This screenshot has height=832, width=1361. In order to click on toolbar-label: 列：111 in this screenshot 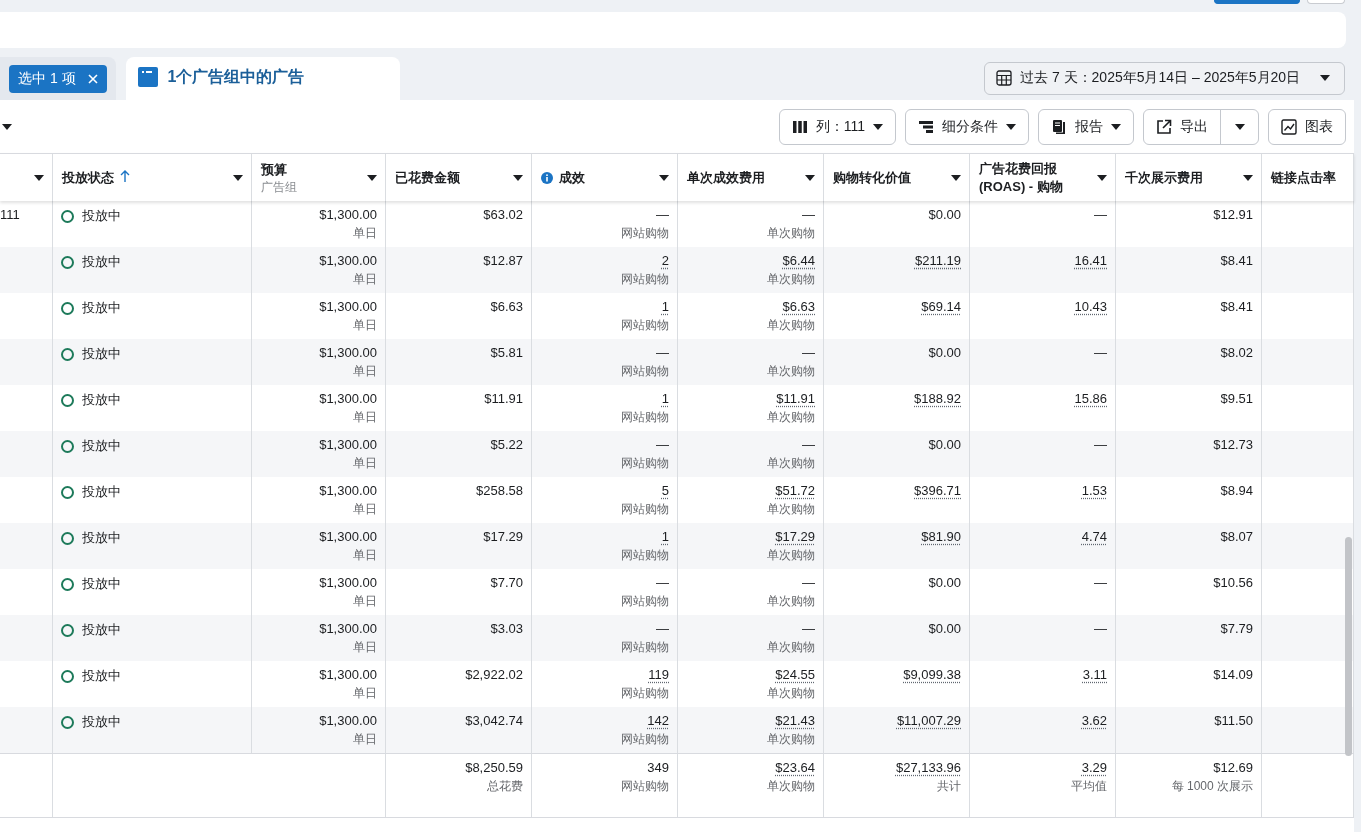, I will do `click(840, 126)`.